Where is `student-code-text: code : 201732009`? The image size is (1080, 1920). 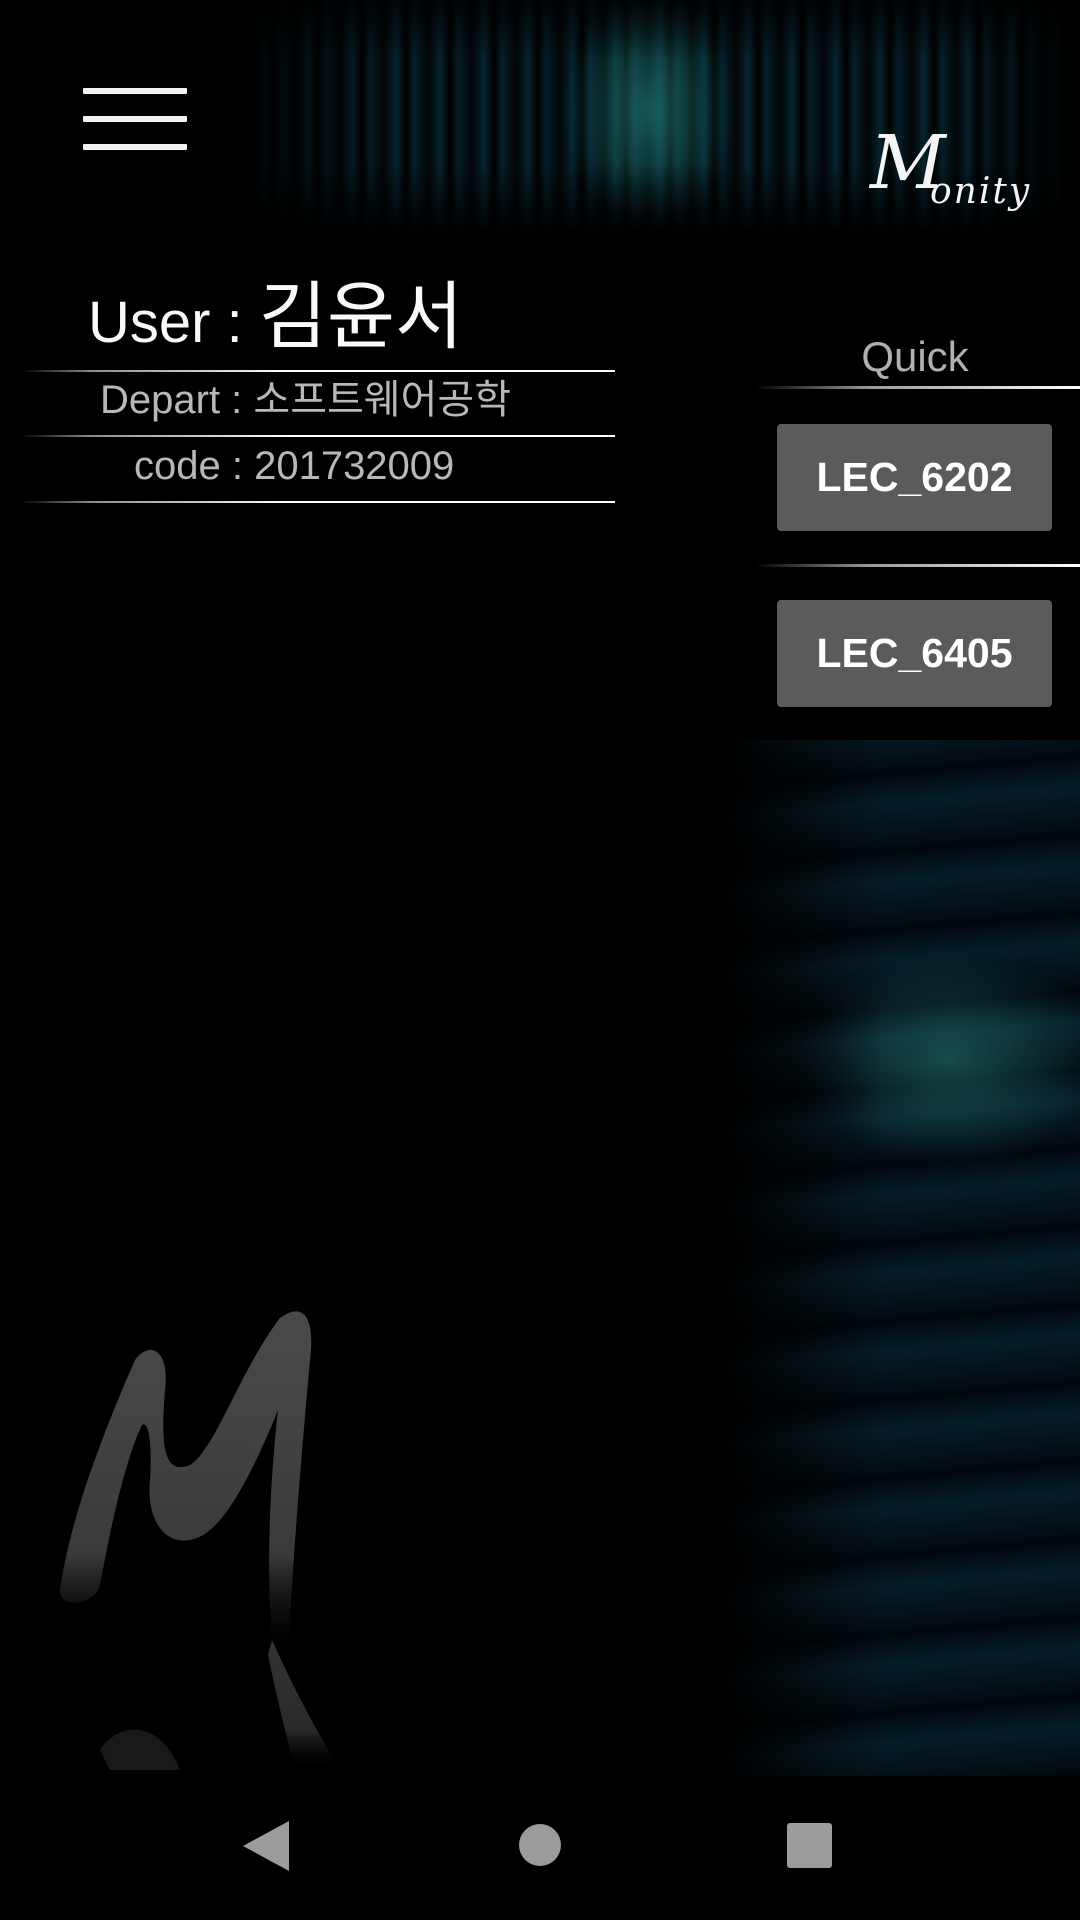 student-code-text: code : 201732009 is located at coordinates (294, 466).